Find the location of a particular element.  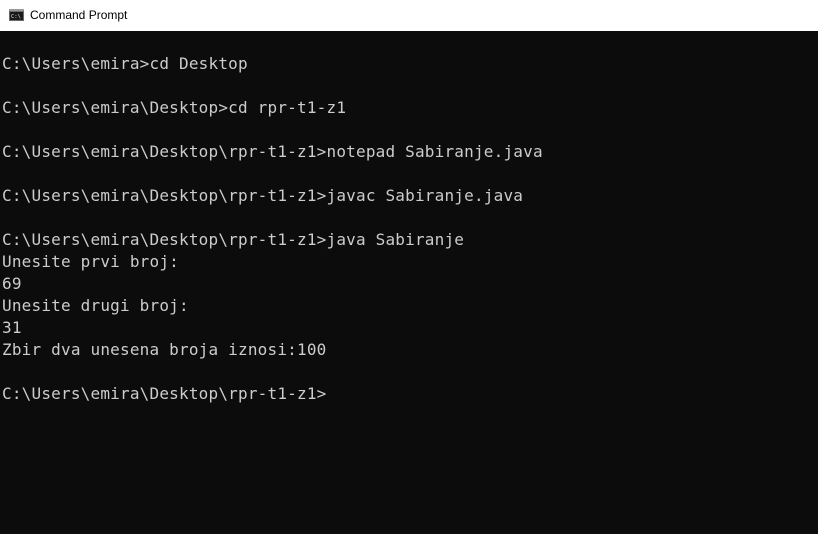

console-line: C:\Users\emira\Desktop>cd rpr-t1-z1 is located at coordinates (174, 107).